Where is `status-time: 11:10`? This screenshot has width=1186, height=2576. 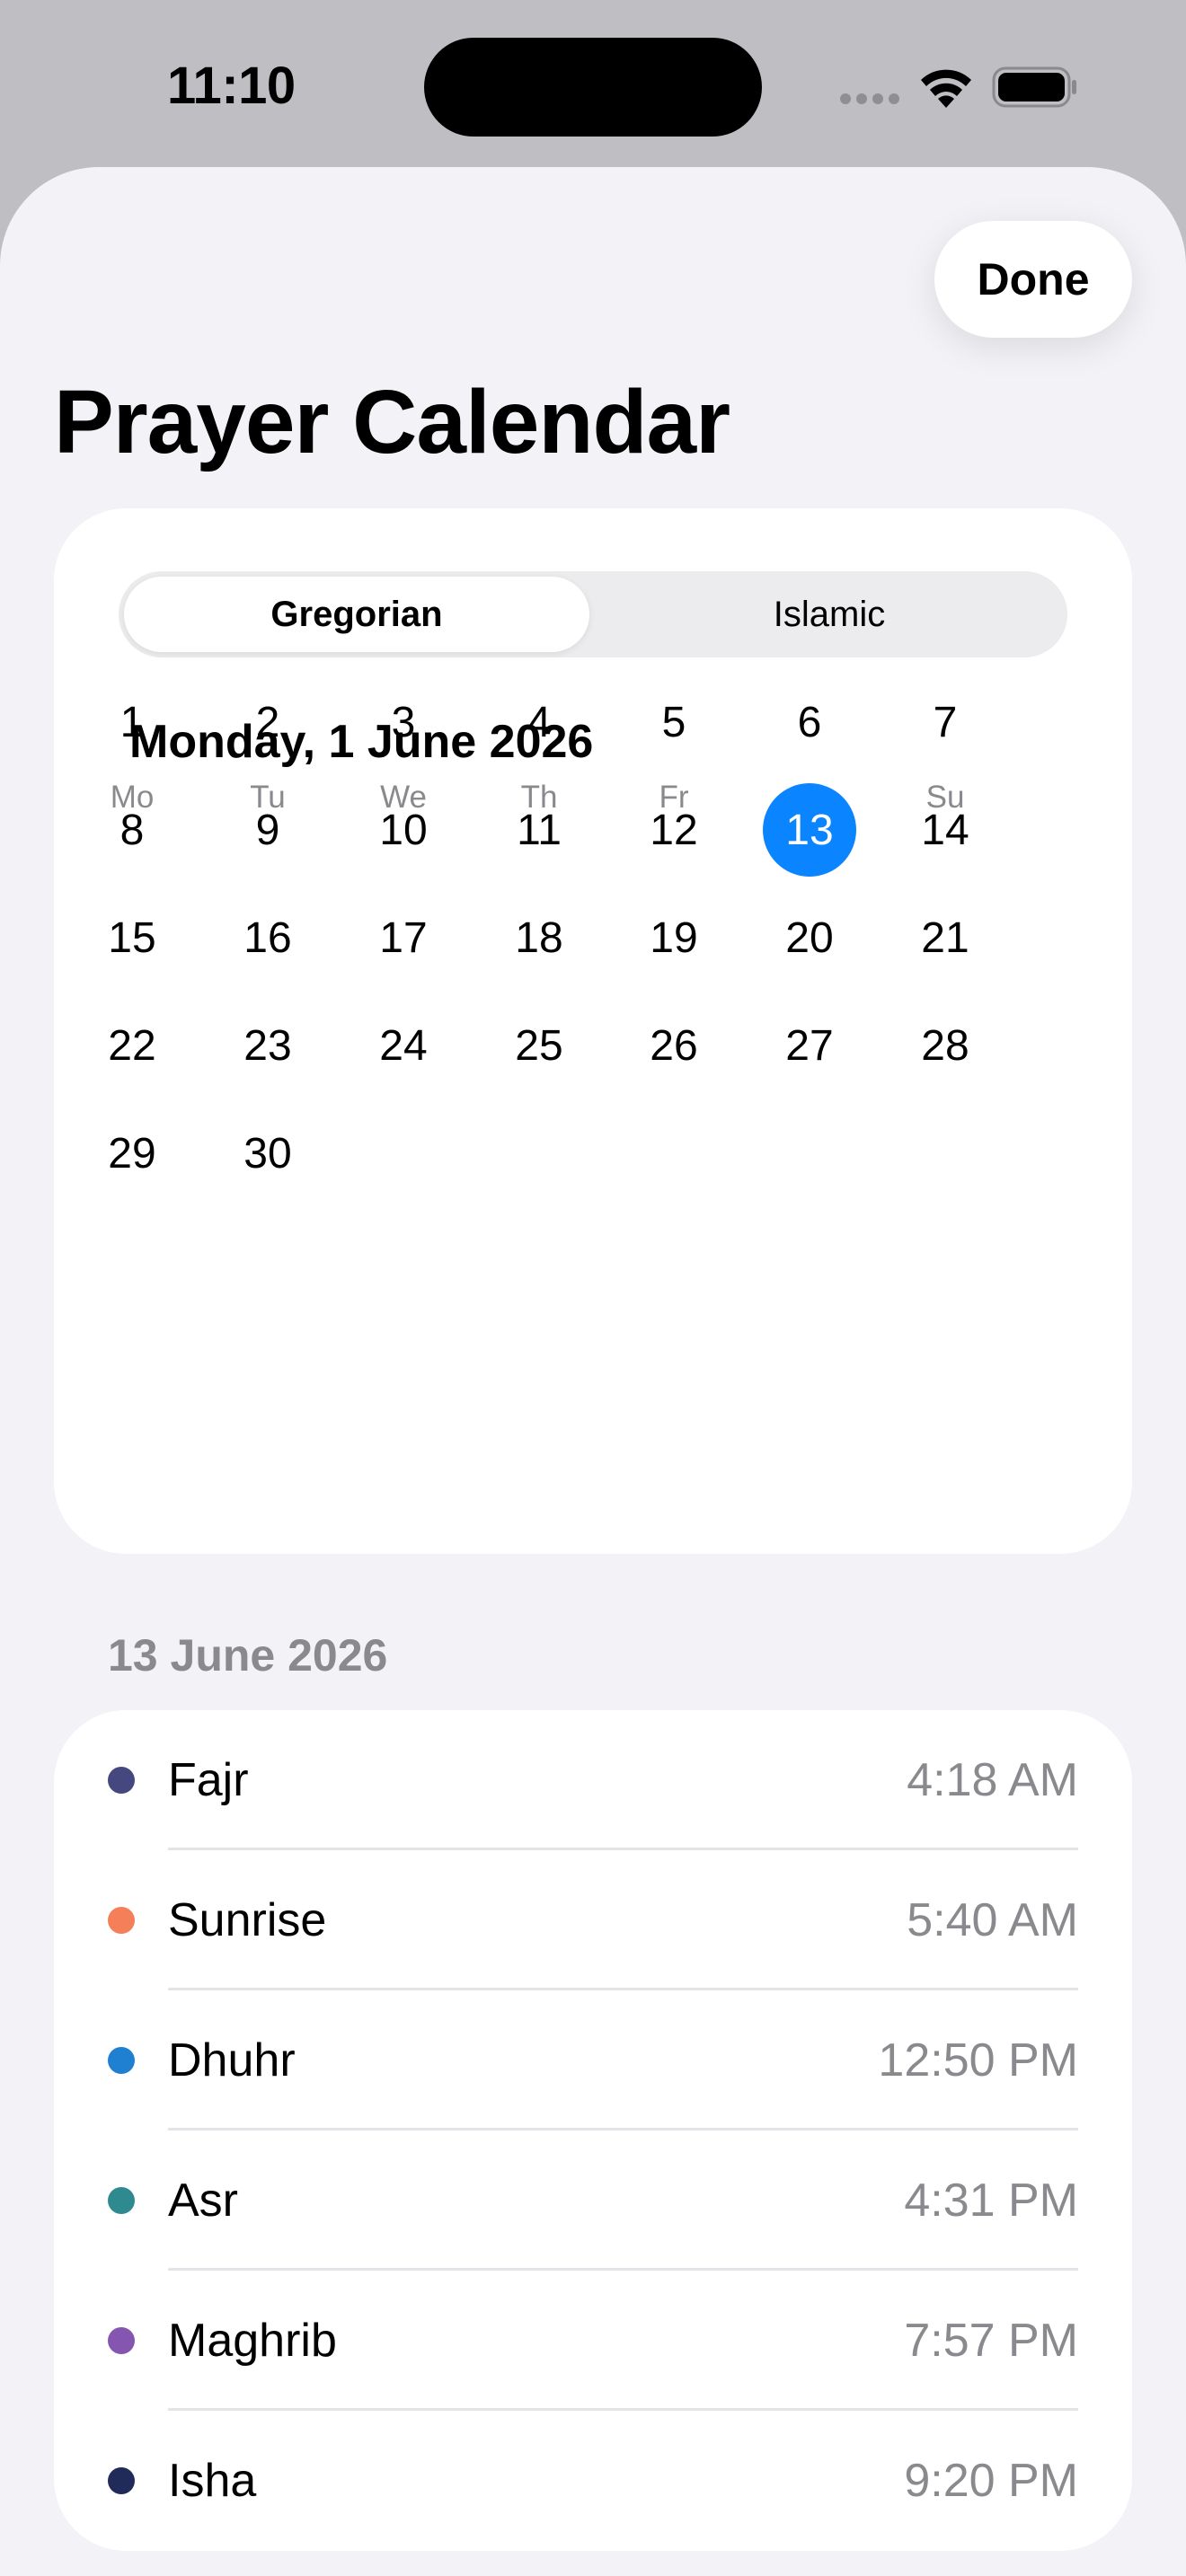
status-time: 11:10 is located at coordinates (231, 86).